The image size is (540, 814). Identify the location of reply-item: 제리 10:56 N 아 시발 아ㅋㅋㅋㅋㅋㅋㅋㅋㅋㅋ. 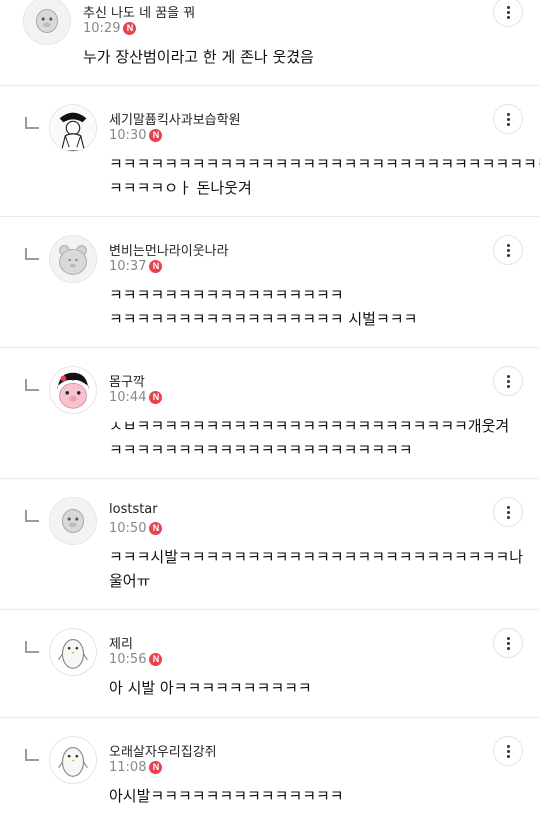
(270, 664).